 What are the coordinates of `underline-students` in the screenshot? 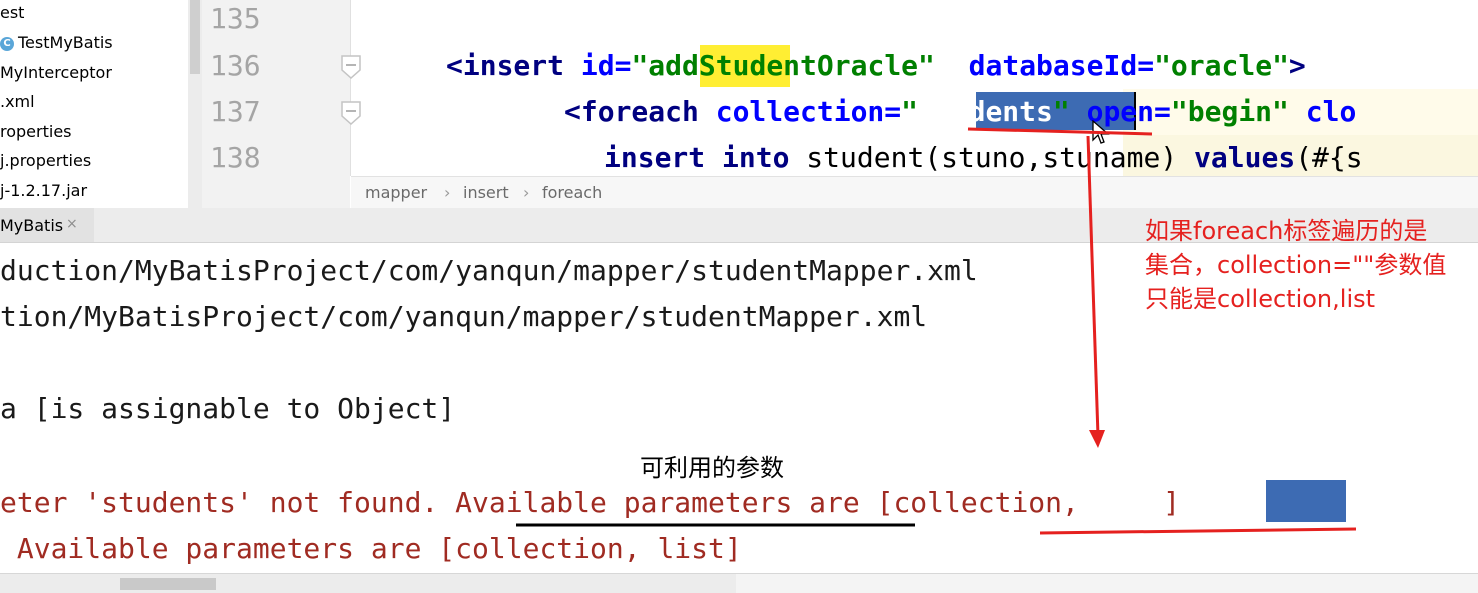 It's located at (1060, 131).